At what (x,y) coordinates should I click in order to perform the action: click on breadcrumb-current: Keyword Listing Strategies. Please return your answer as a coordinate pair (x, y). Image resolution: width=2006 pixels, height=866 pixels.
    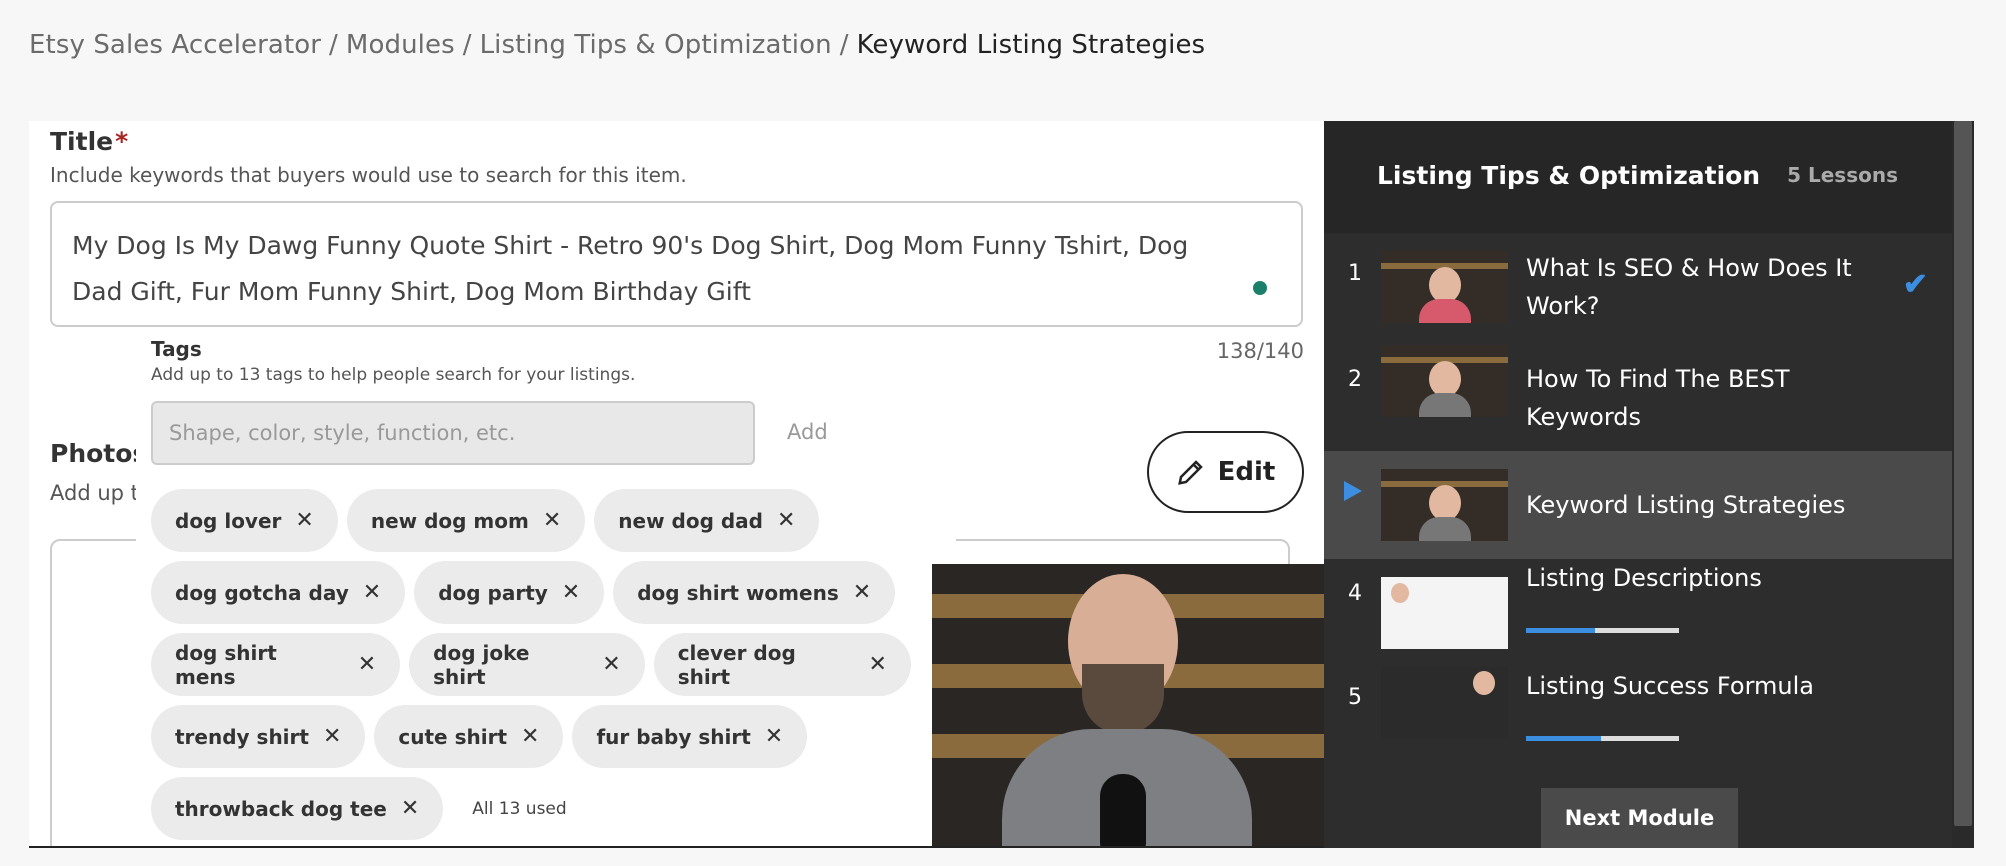
    Looking at the image, I should click on (1031, 45).